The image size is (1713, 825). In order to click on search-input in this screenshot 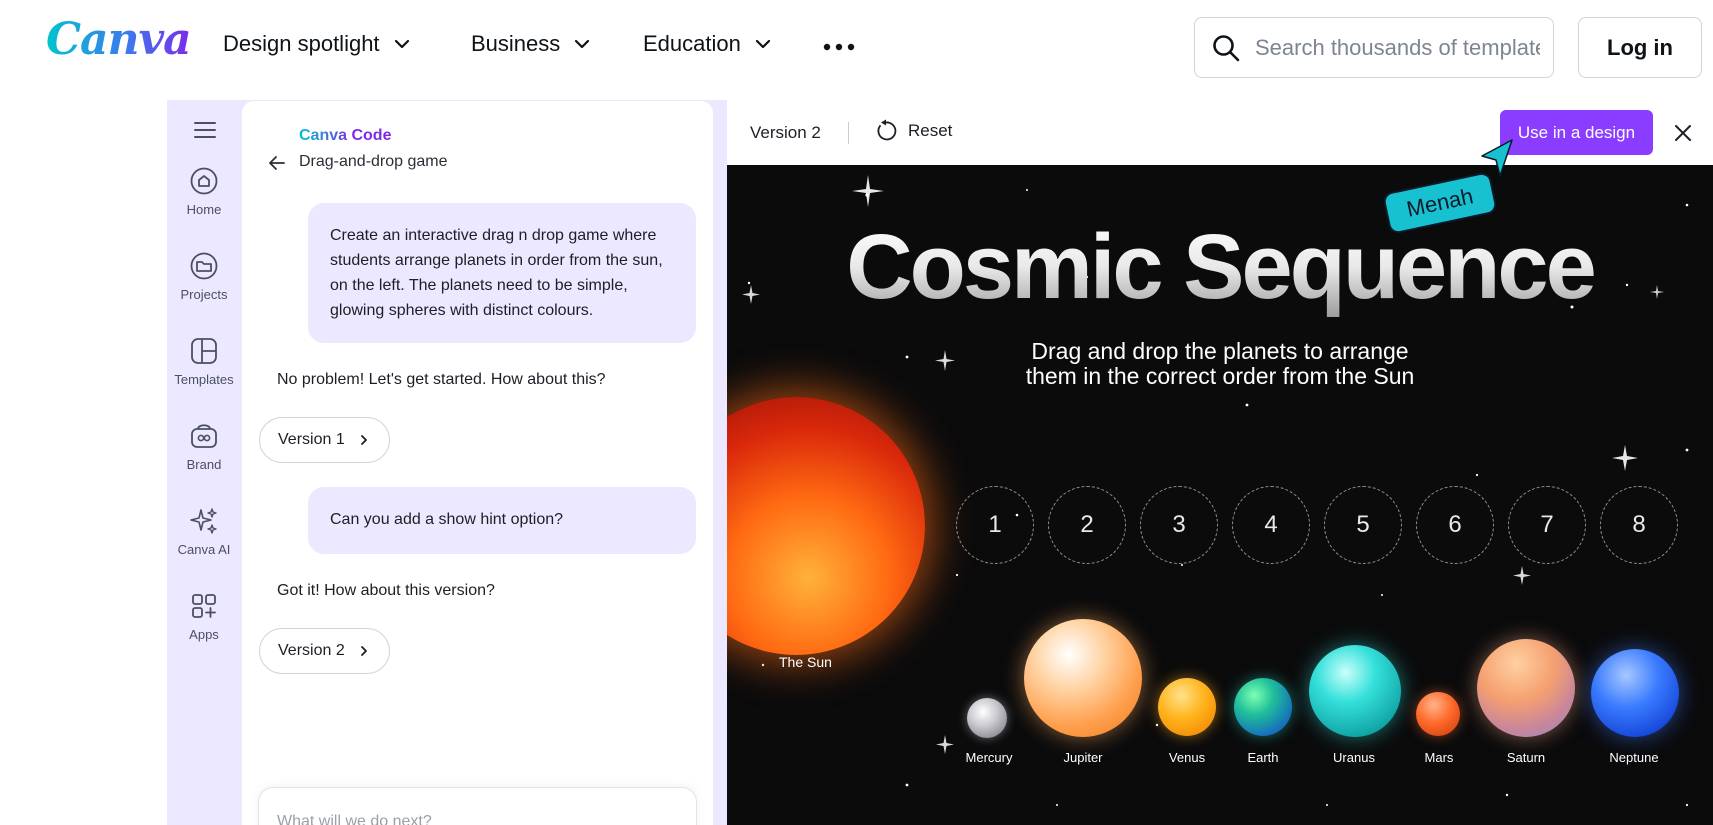, I will do `click(1397, 47)`.